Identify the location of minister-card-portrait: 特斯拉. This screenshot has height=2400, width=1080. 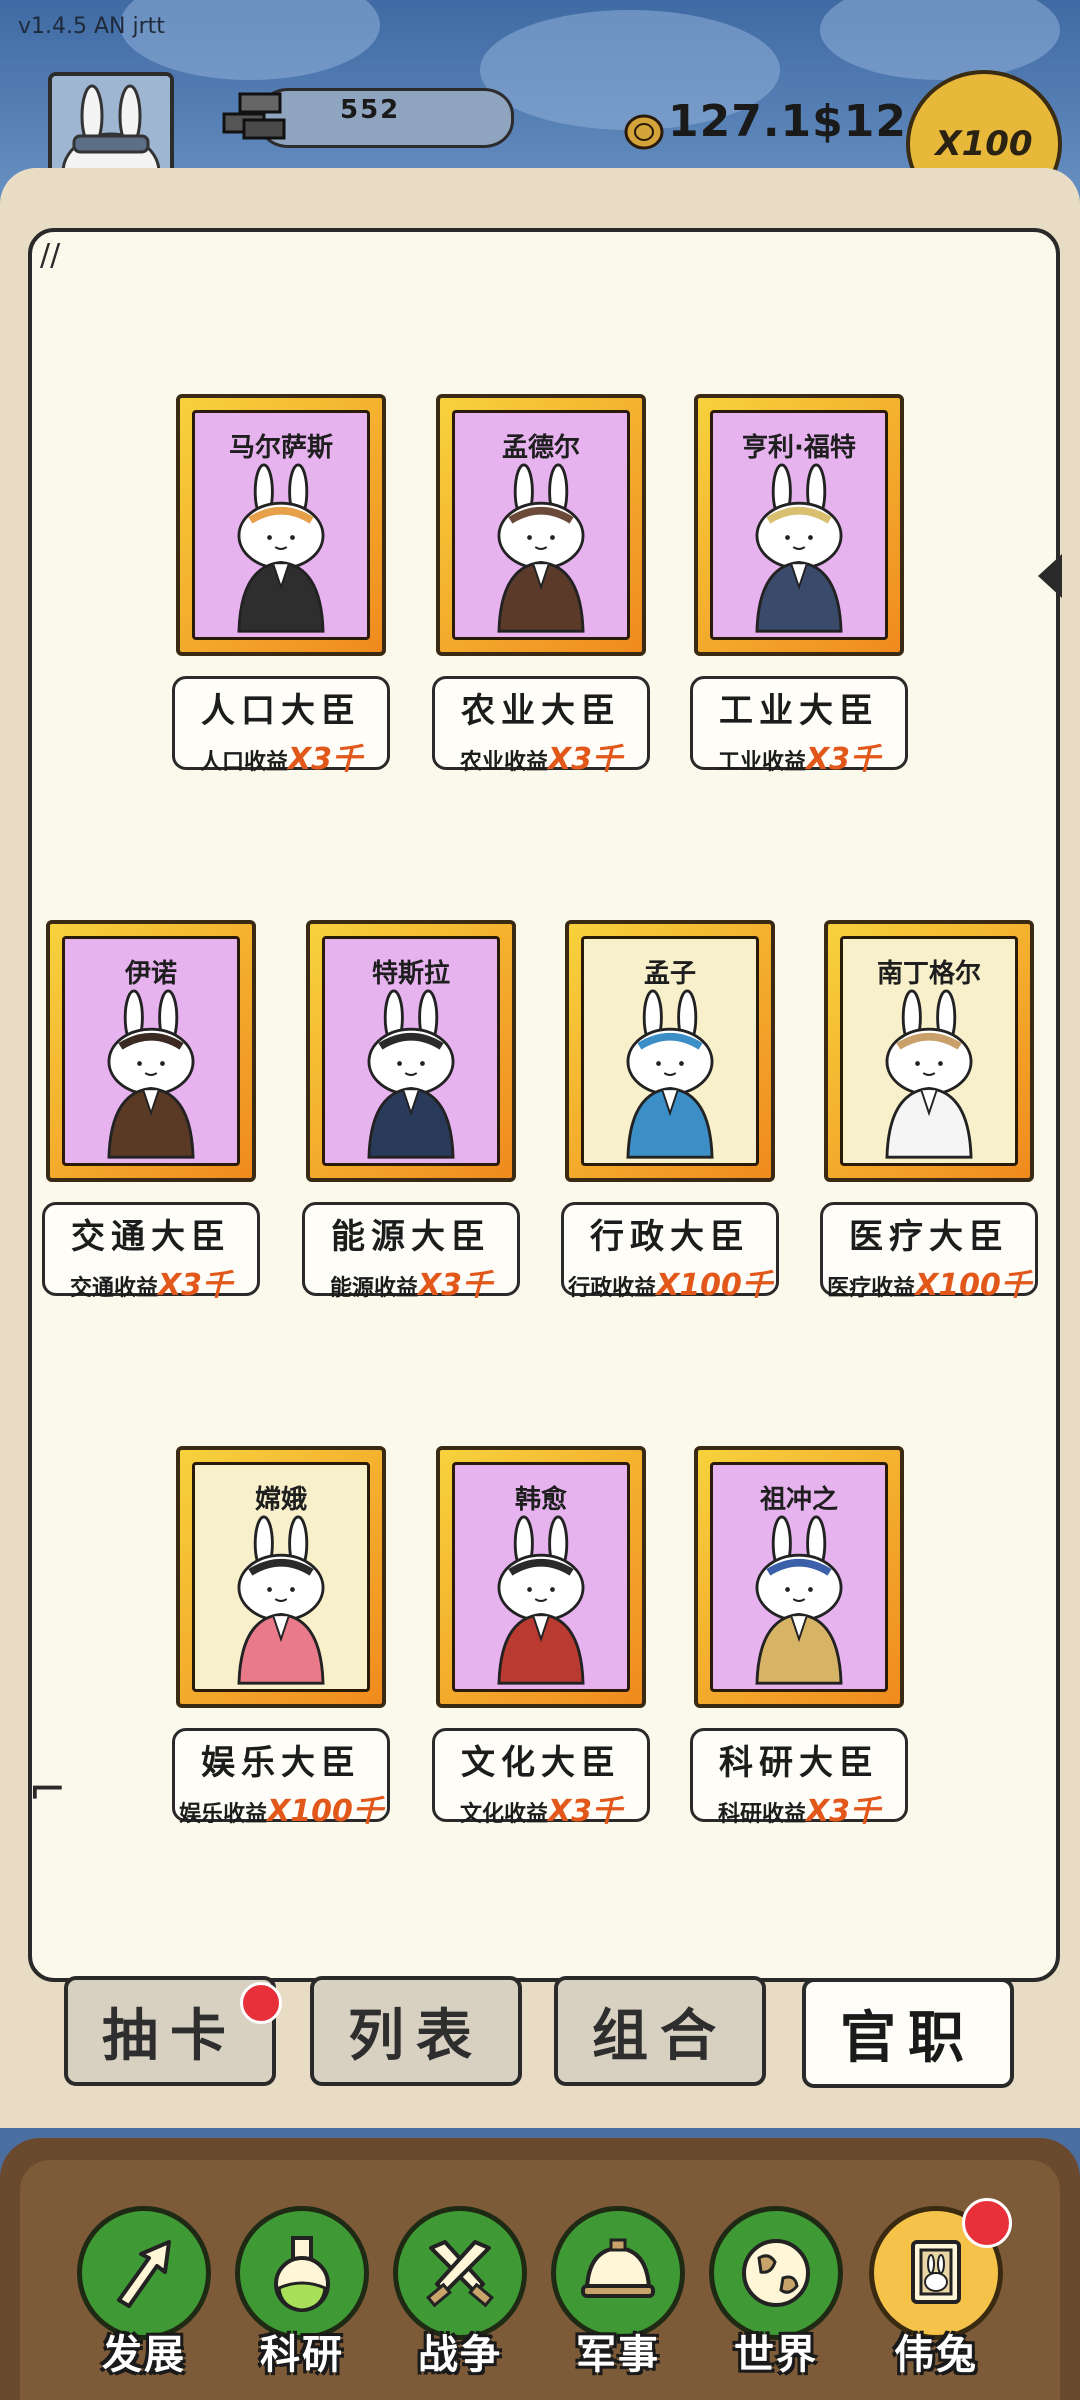
(411, 1051).